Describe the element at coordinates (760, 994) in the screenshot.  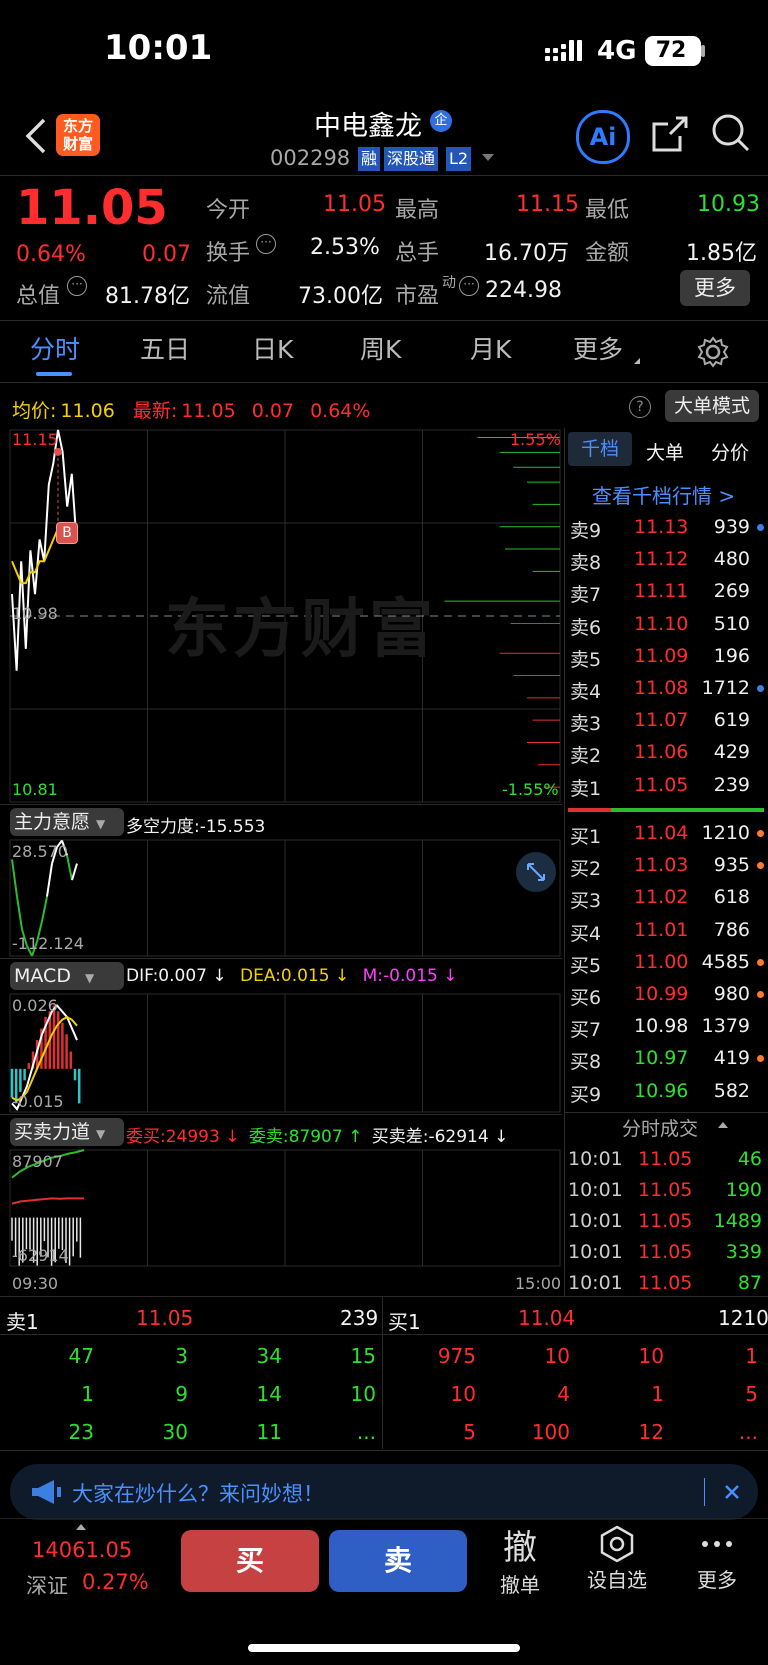
I see `order-dot-icon` at that location.